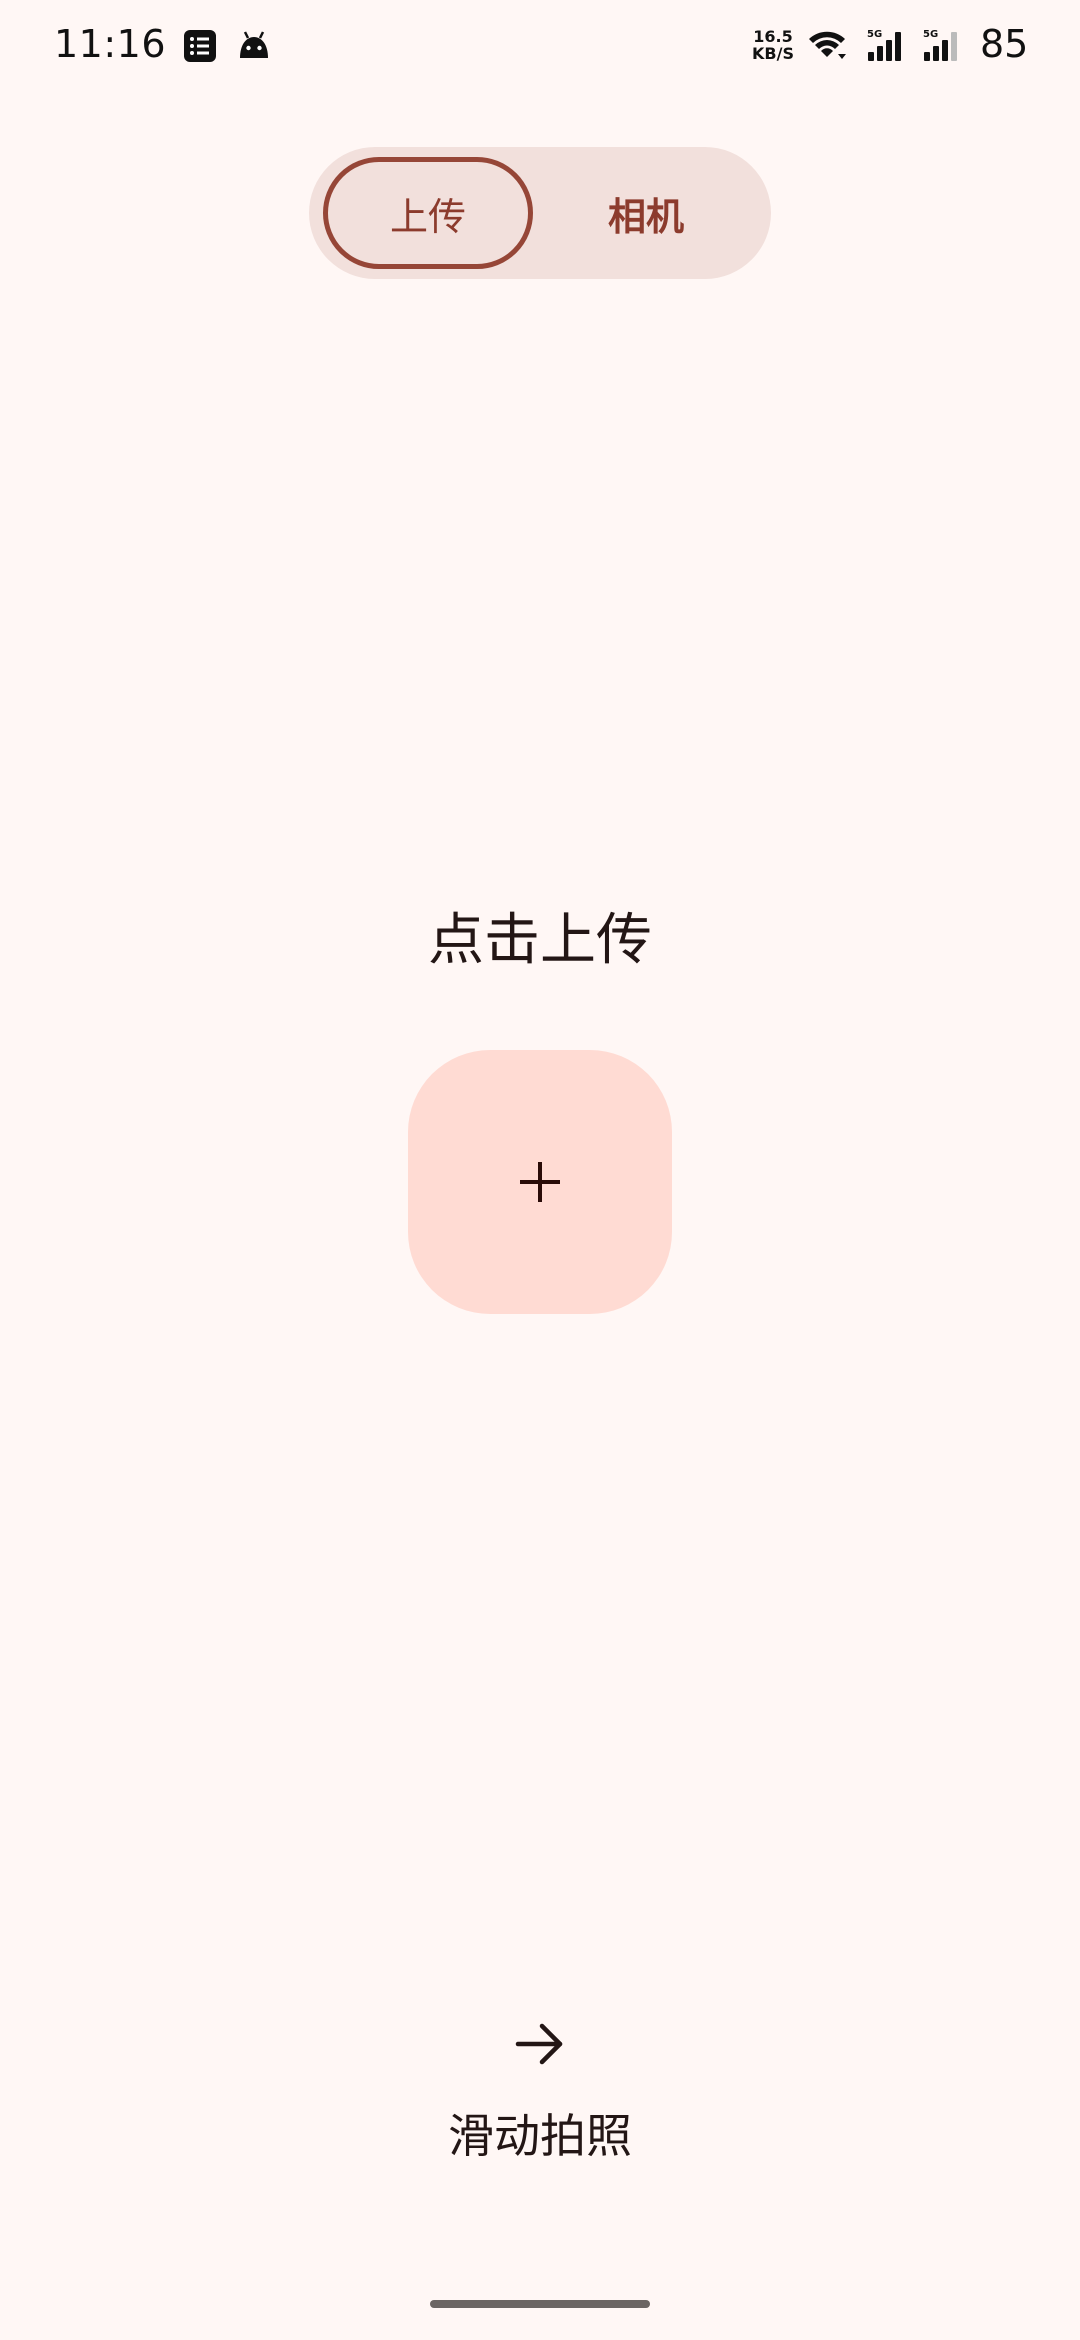 Image resolution: width=1080 pixels, height=2340 pixels. Describe the element at coordinates (110, 44) in the screenshot. I see `status-time: 11:16` at that location.